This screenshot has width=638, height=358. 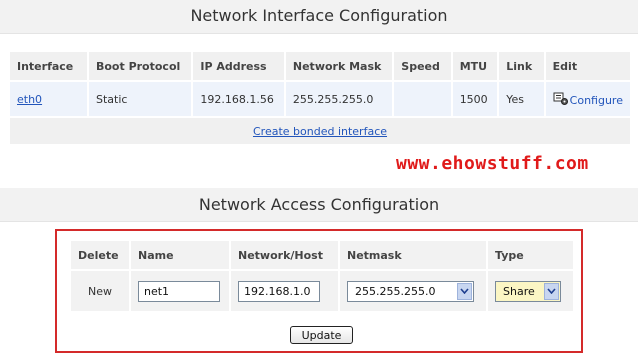 I want to click on col-interface: Interface, so click(x=48, y=66).